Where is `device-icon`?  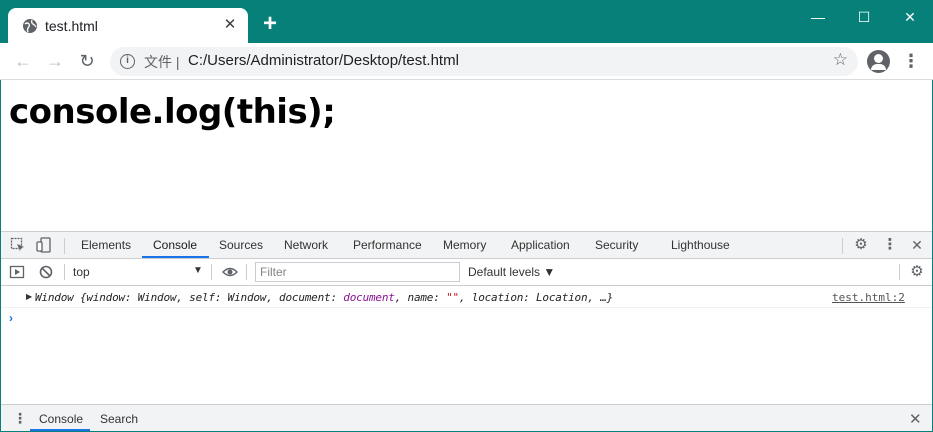
device-icon is located at coordinates (44, 245).